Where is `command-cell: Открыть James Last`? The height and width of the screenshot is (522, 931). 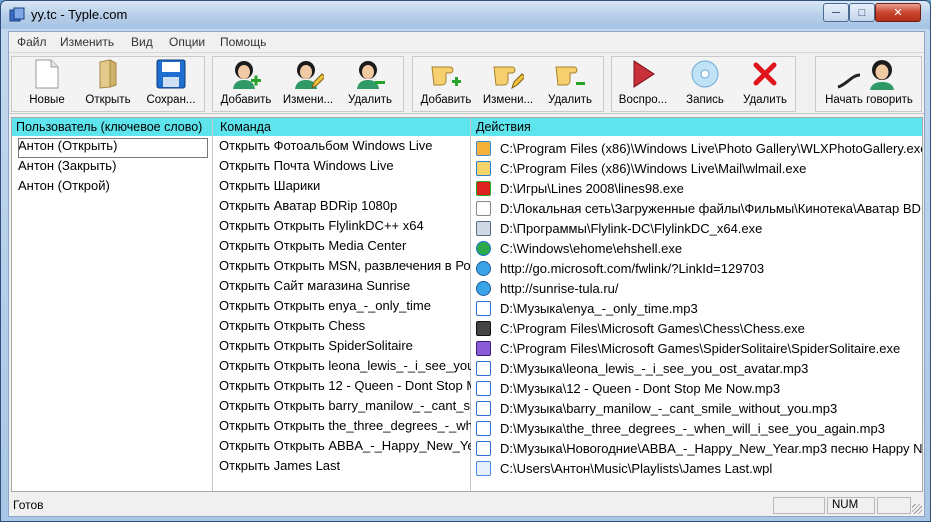 command-cell: Открыть James Last is located at coordinates (345, 468).